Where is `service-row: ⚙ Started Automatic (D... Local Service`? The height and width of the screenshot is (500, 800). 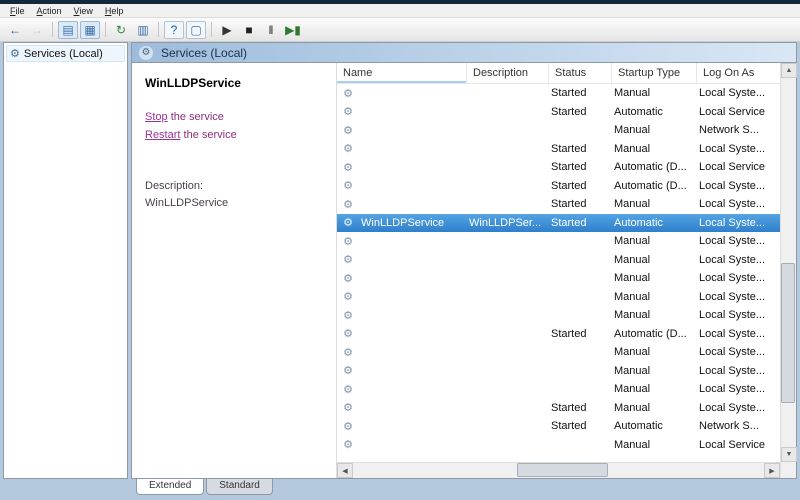 service-row: ⚙ Started Automatic (D... Local Service is located at coordinates (558, 167).